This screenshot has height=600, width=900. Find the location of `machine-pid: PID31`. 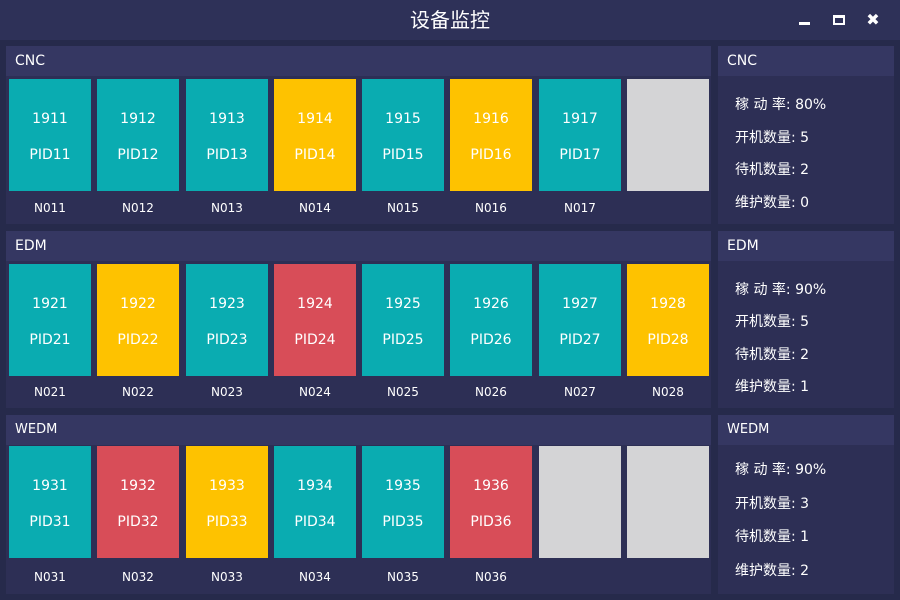

machine-pid: PID31 is located at coordinates (50, 522).